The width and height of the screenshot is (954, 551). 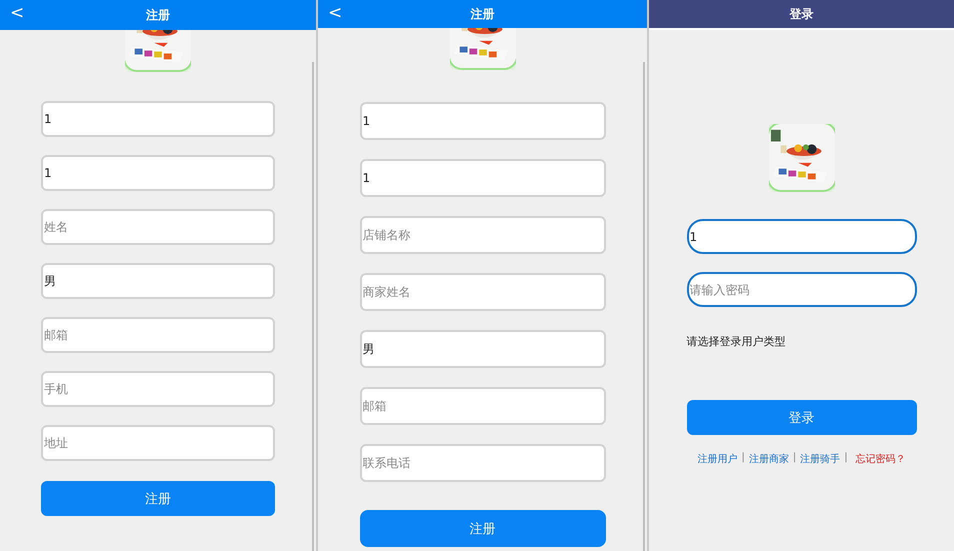 What do you see at coordinates (802, 14) in the screenshot?
I see `screen-title: 登录` at bounding box center [802, 14].